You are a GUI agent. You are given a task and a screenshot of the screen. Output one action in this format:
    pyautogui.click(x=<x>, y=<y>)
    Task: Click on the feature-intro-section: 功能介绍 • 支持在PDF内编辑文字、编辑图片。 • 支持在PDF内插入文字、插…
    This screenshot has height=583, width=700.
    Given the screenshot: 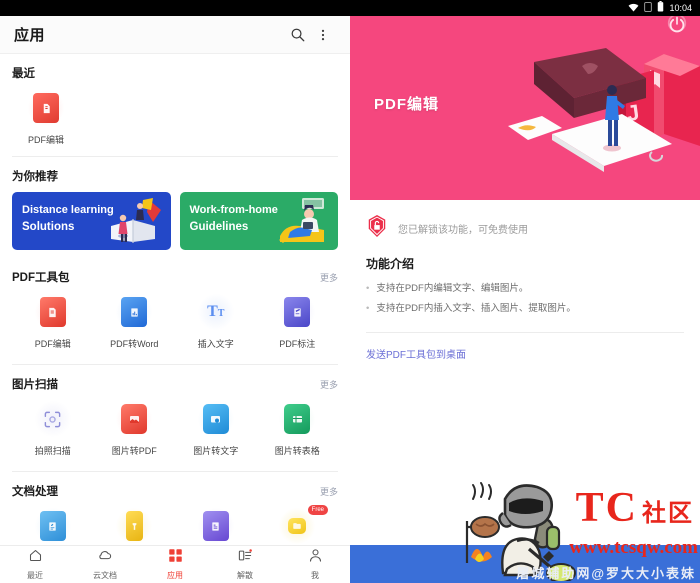 What is the action you would take?
    pyautogui.click(x=525, y=285)
    